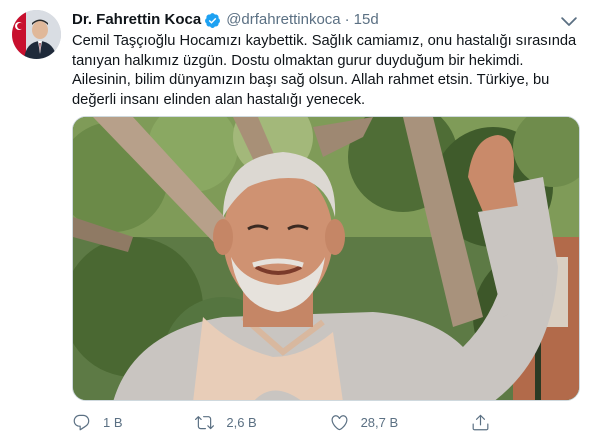  What do you see at coordinates (113, 422) in the screenshot?
I see `reply-count: 1 B` at bounding box center [113, 422].